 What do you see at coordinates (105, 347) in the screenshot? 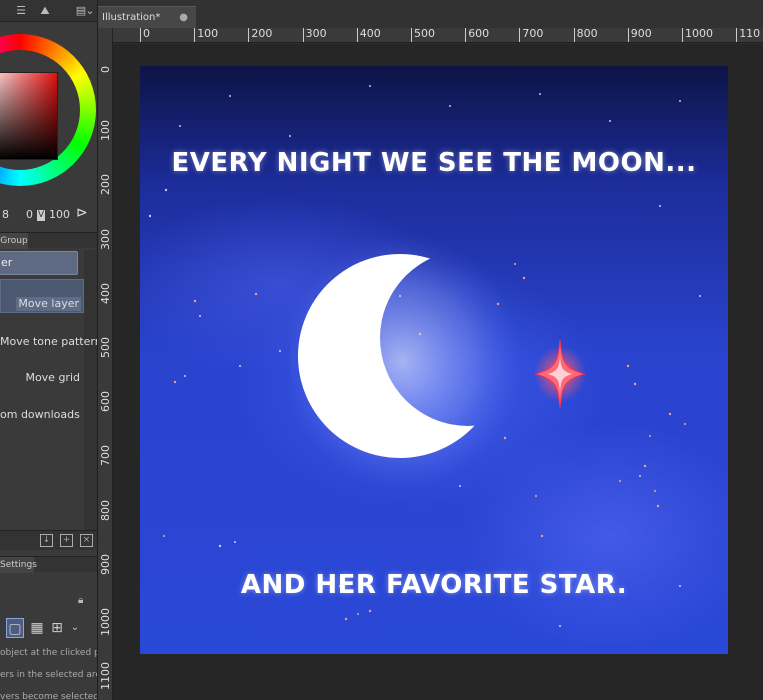
I see `ruler-left-label: 500` at bounding box center [105, 347].